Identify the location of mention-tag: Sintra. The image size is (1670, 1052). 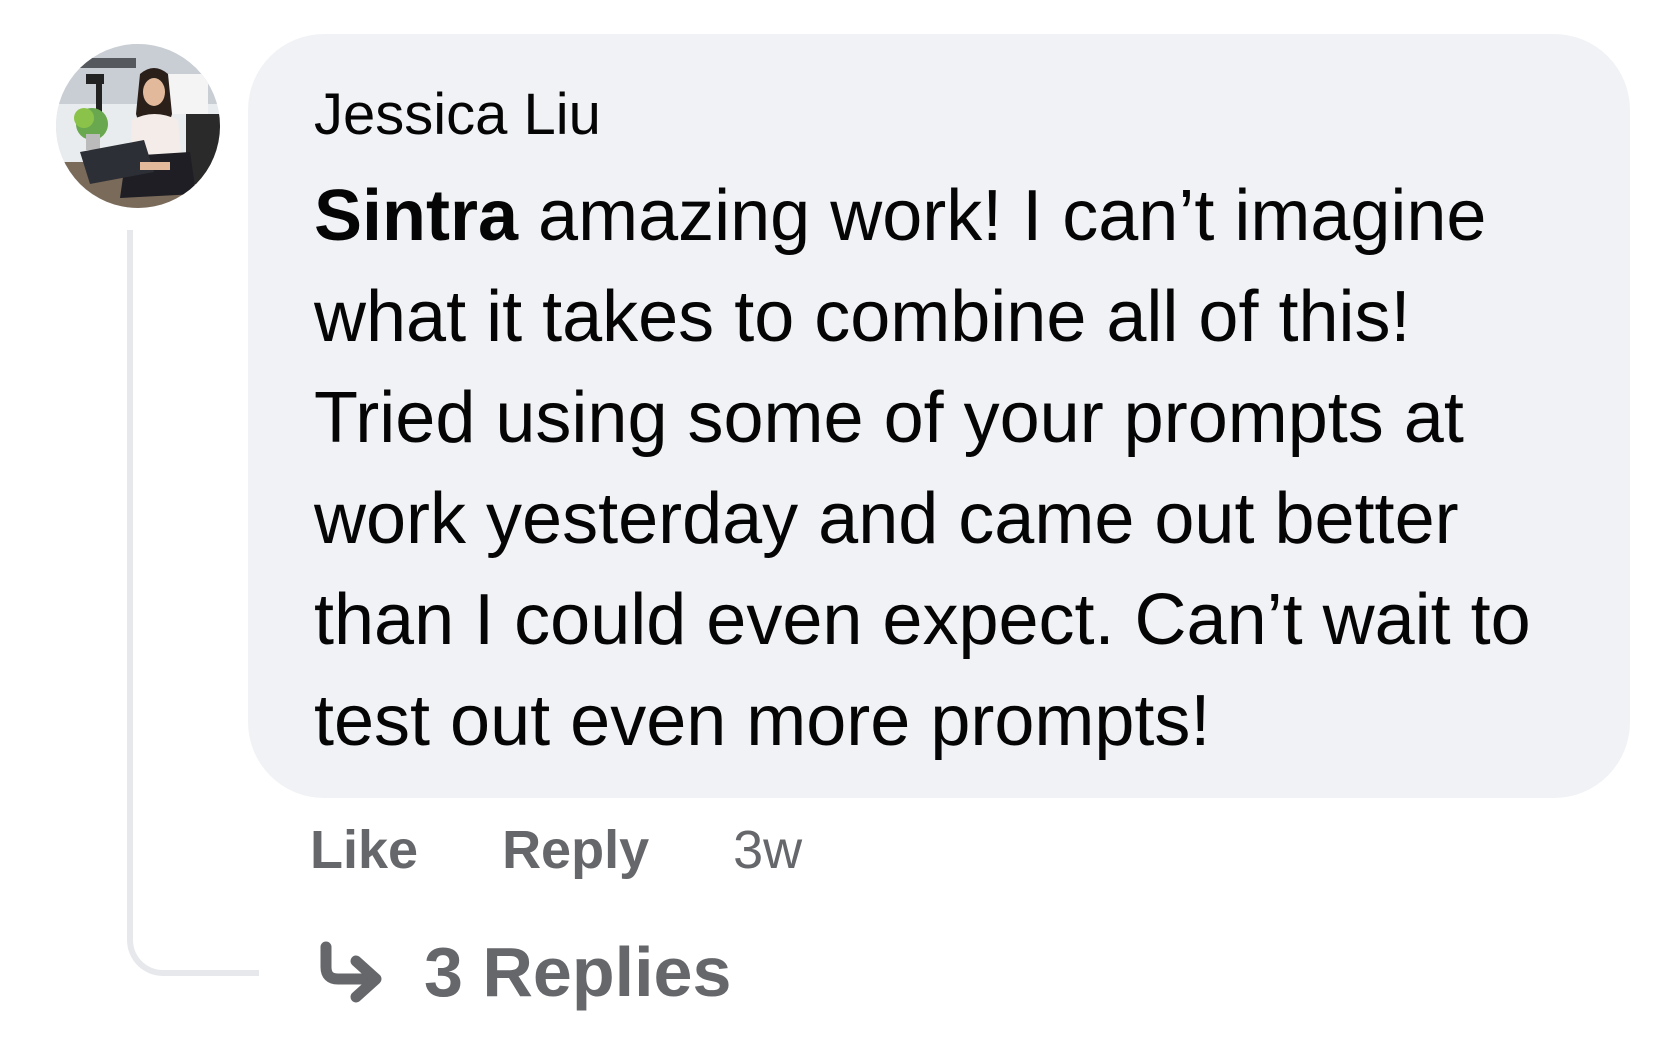
(416, 216).